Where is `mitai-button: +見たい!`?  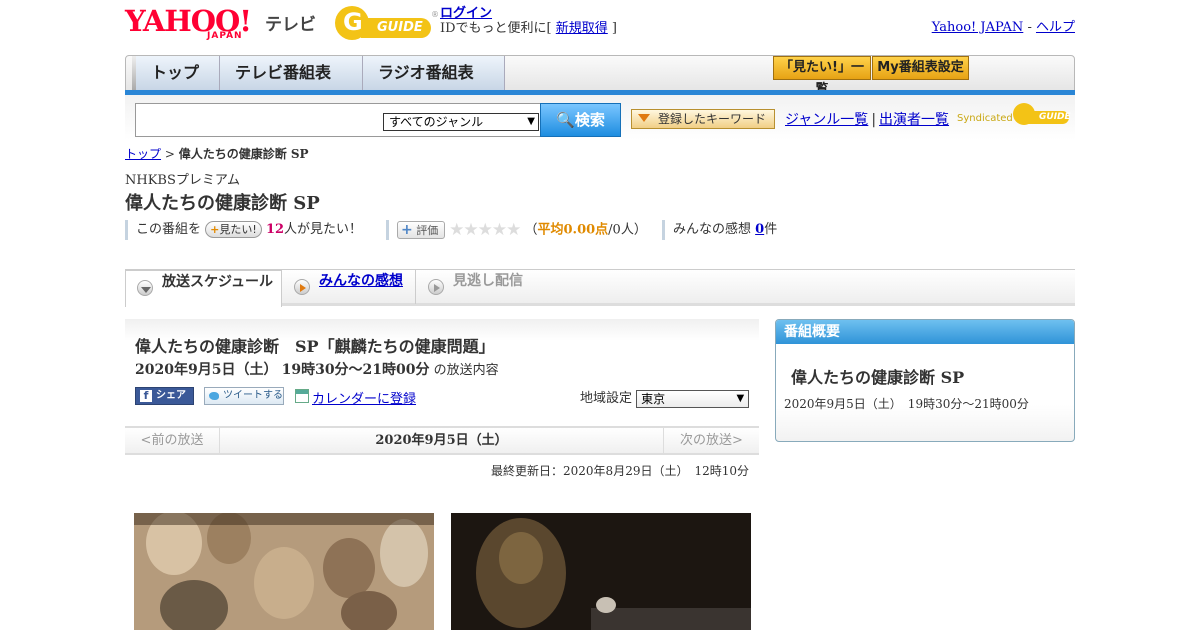 mitai-button: +見たい! is located at coordinates (233, 229).